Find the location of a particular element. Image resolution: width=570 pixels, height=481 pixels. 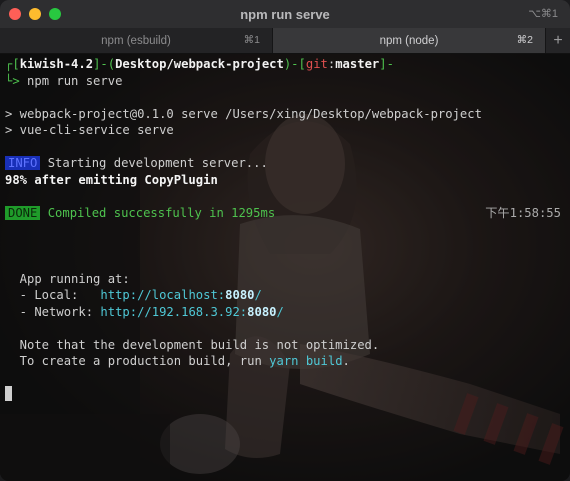

note-text: To create a production build, run is located at coordinates (137, 361).